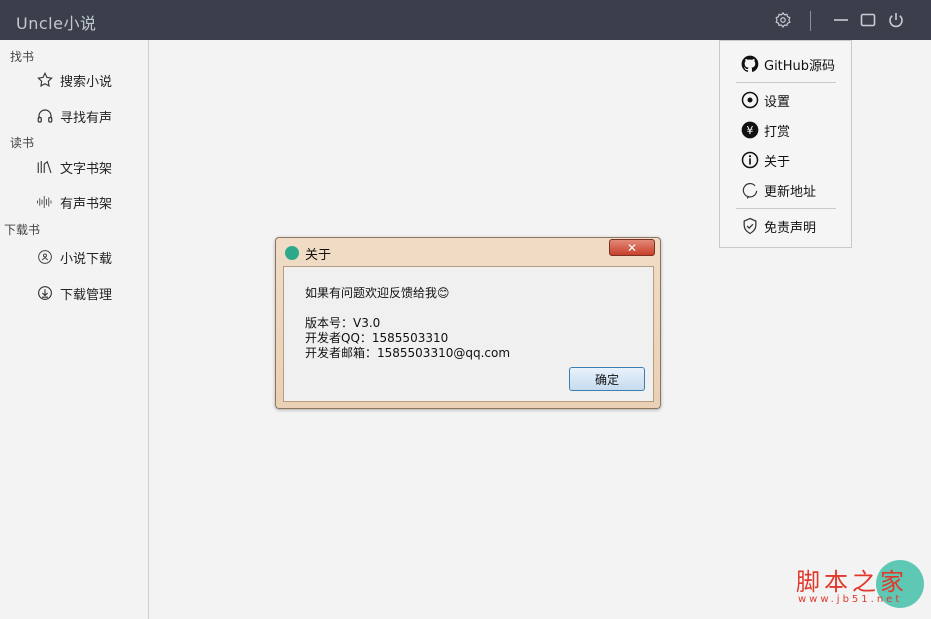  I want to click on info-icon, so click(750, 160).